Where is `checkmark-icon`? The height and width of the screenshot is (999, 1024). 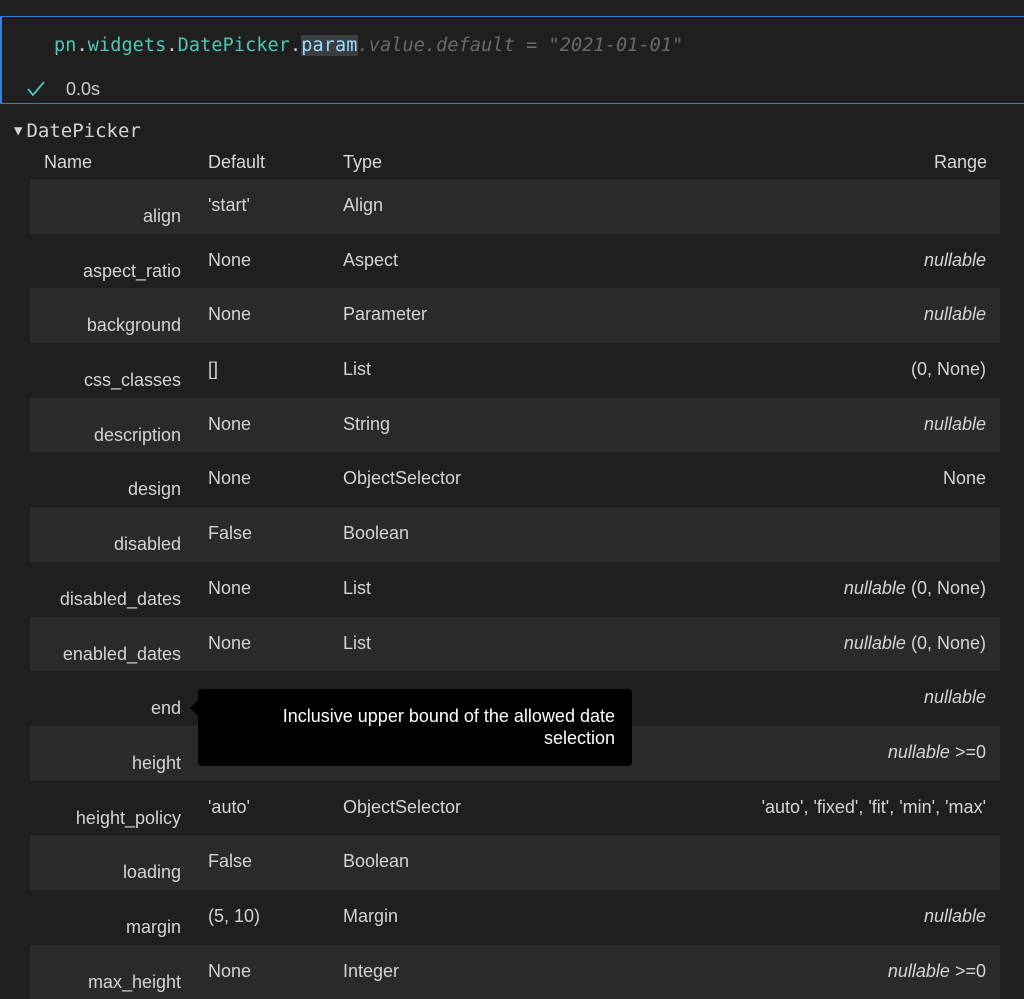
checkmark-icon is located at coordinates (36, 89).